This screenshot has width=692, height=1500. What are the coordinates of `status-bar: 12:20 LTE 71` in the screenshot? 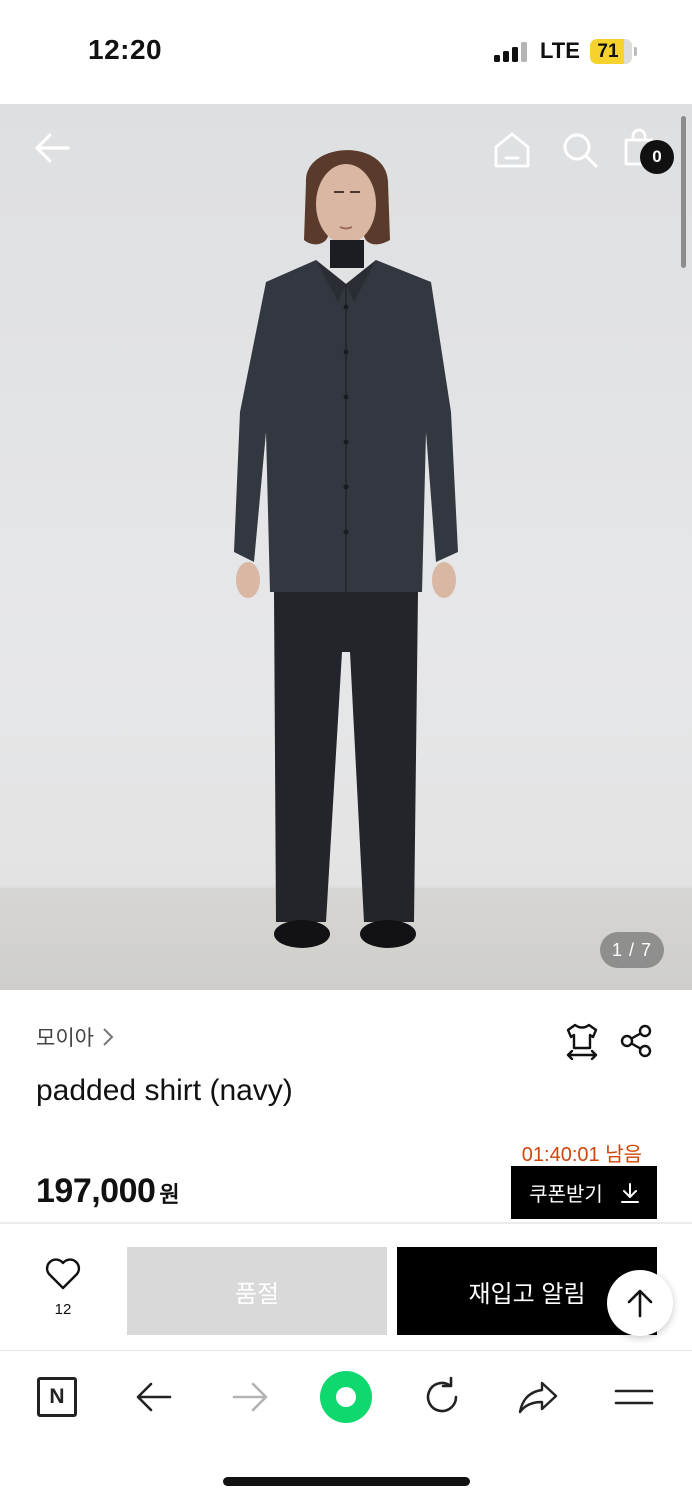 It's located at (346, 52).